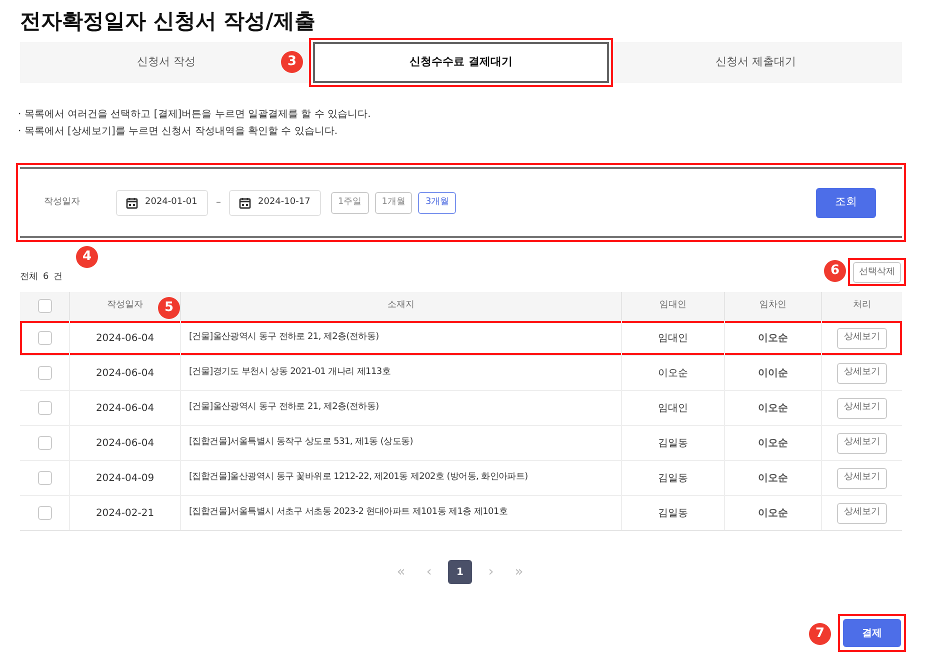  I want to click on column-header: 작성일자, so click(125, 305).